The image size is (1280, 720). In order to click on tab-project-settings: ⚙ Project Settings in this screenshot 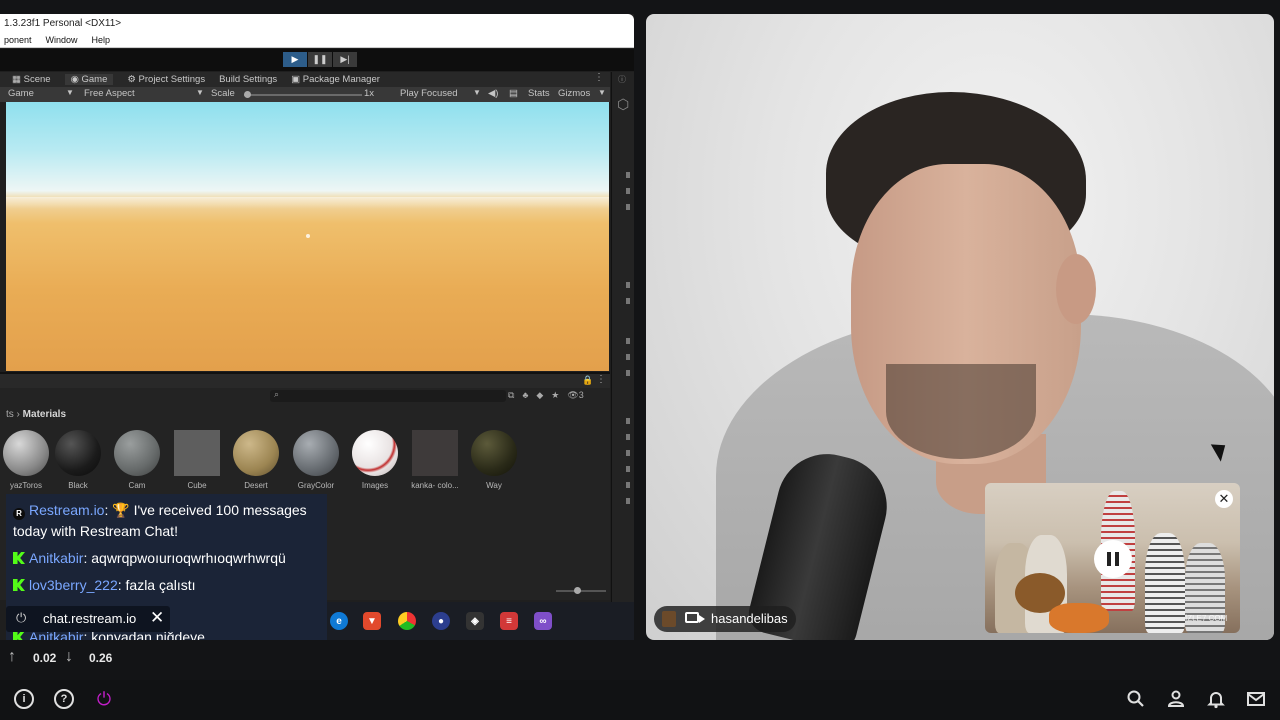, I will do `click(166, 79)`.